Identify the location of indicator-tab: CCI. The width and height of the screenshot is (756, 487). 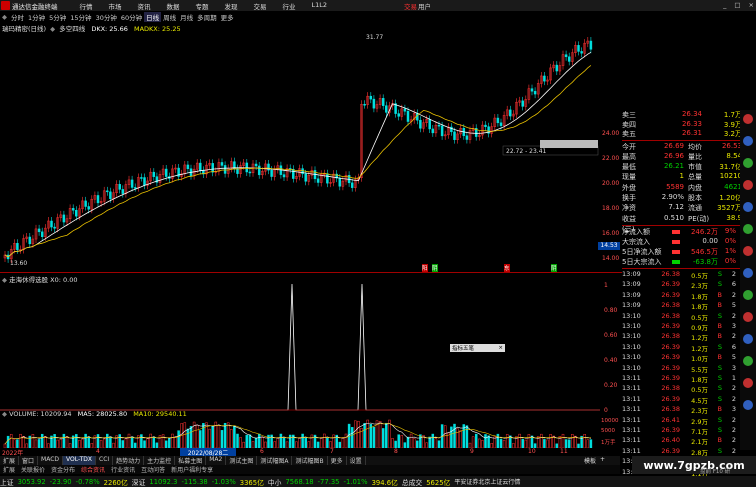
(105, 460).